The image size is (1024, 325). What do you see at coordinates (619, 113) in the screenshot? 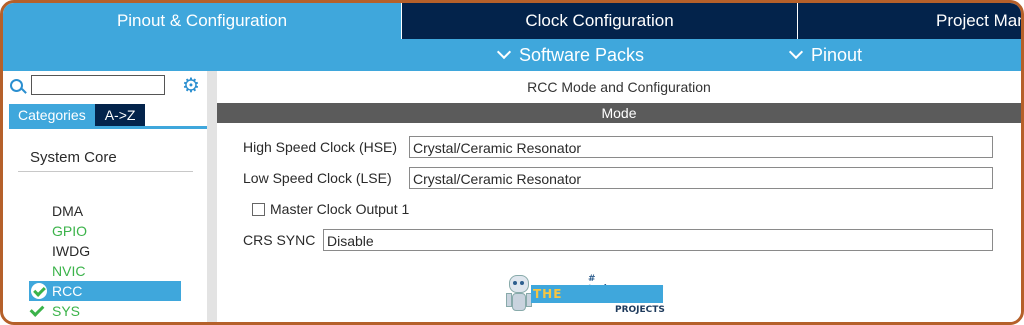
I see `mode-header: Mode` at bounding box center [619, 113].